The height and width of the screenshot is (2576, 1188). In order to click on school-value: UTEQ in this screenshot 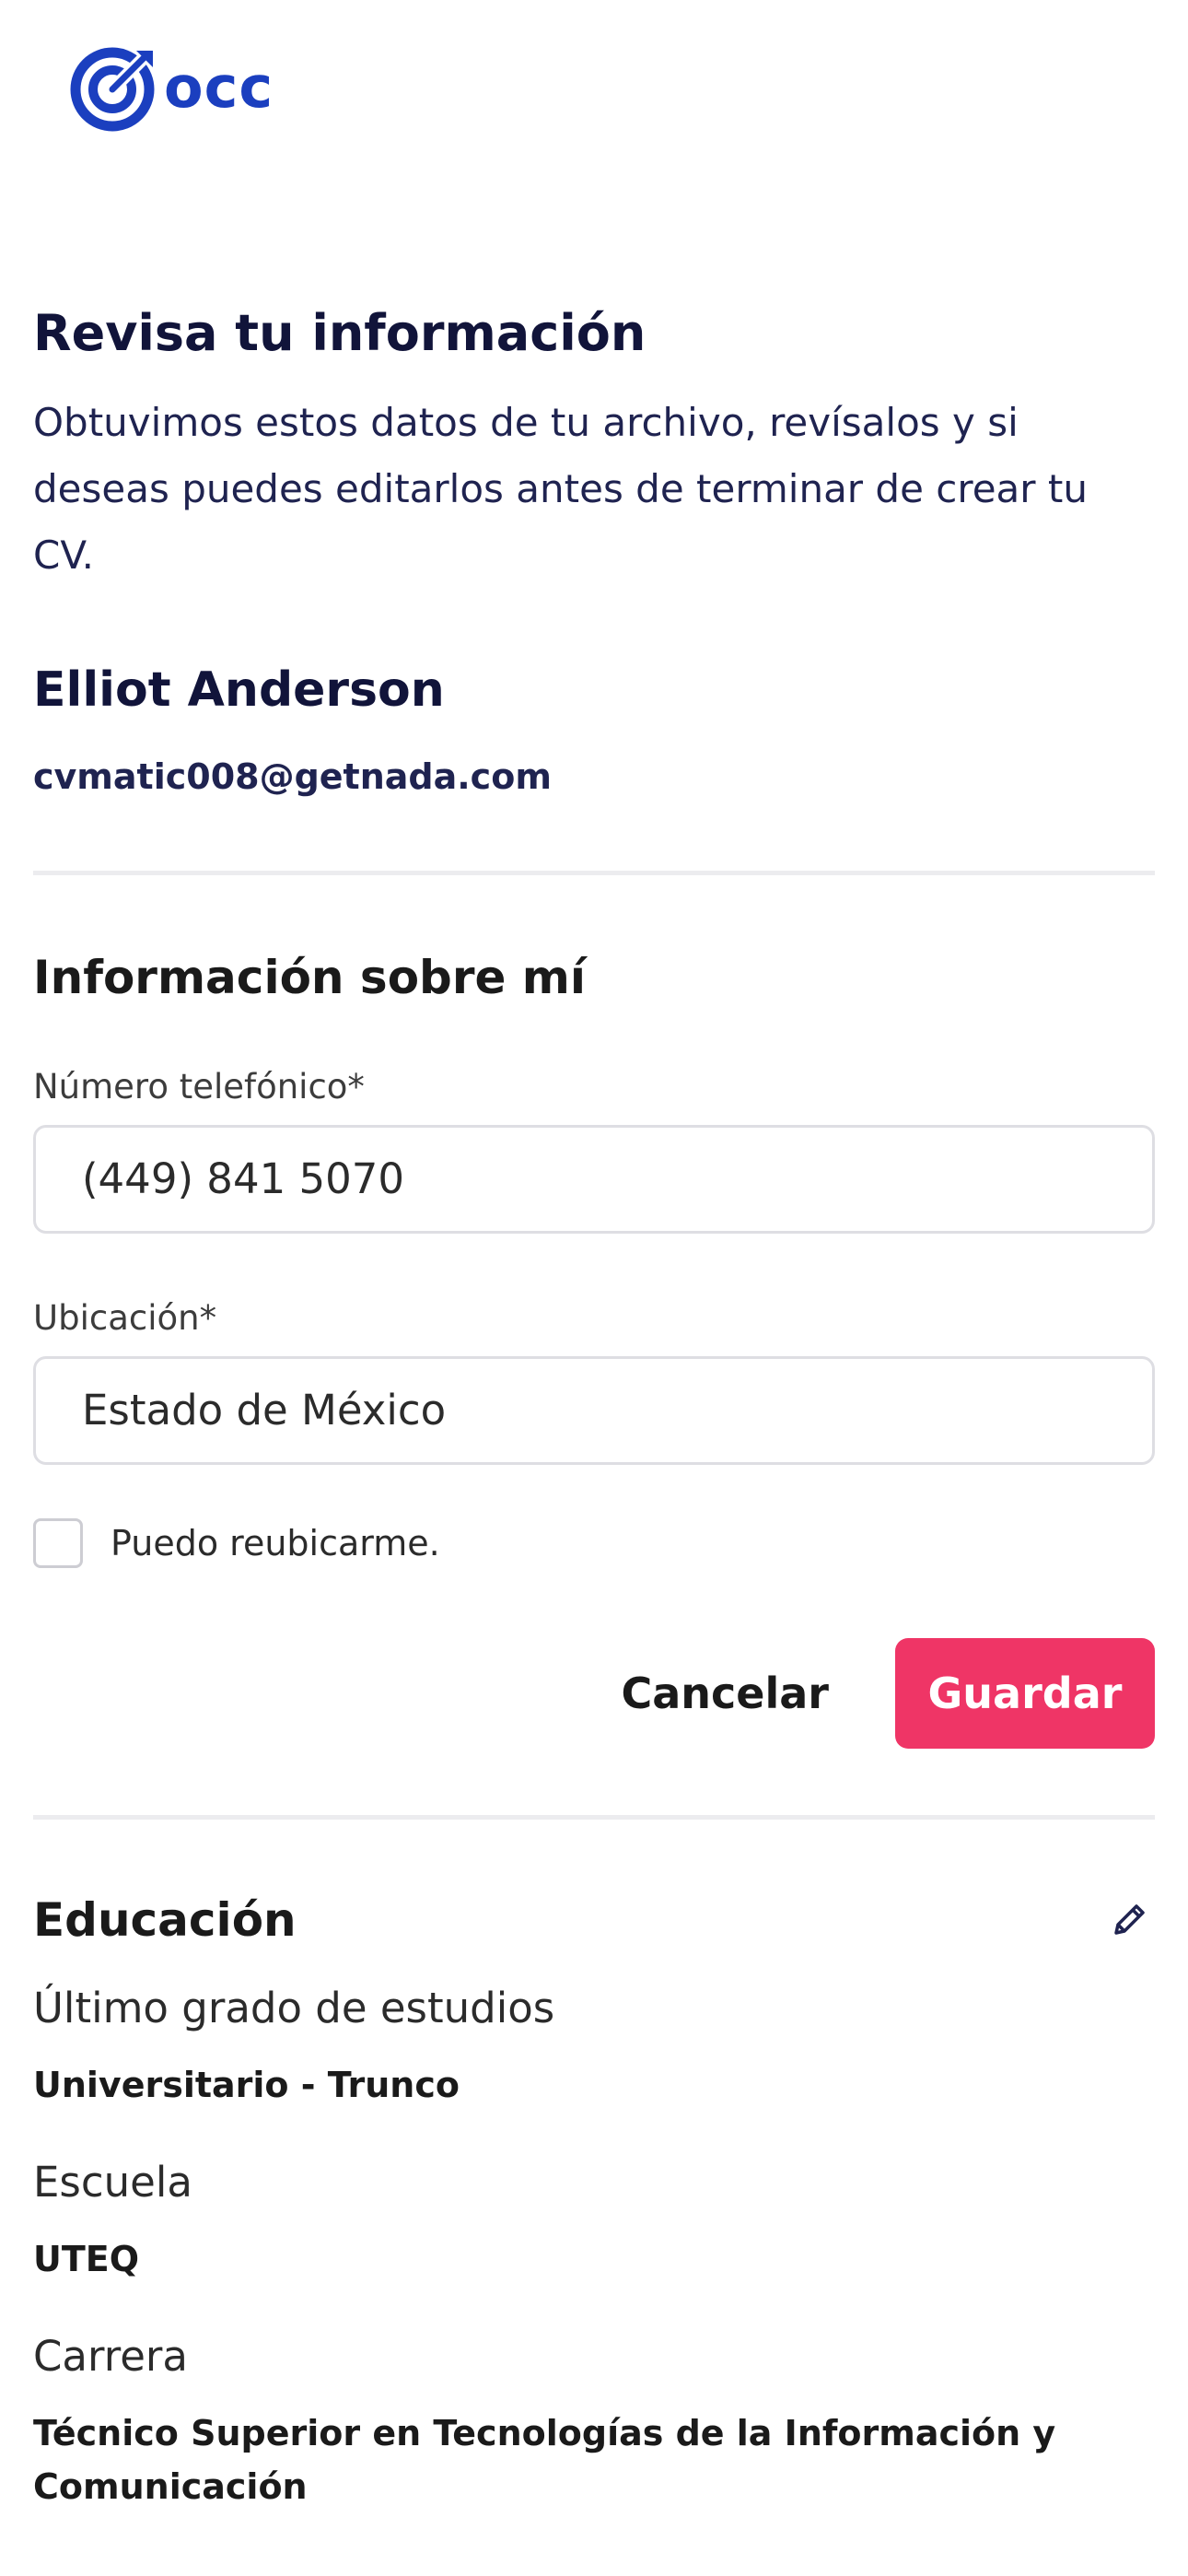, I will do `click(86, 2258)`.